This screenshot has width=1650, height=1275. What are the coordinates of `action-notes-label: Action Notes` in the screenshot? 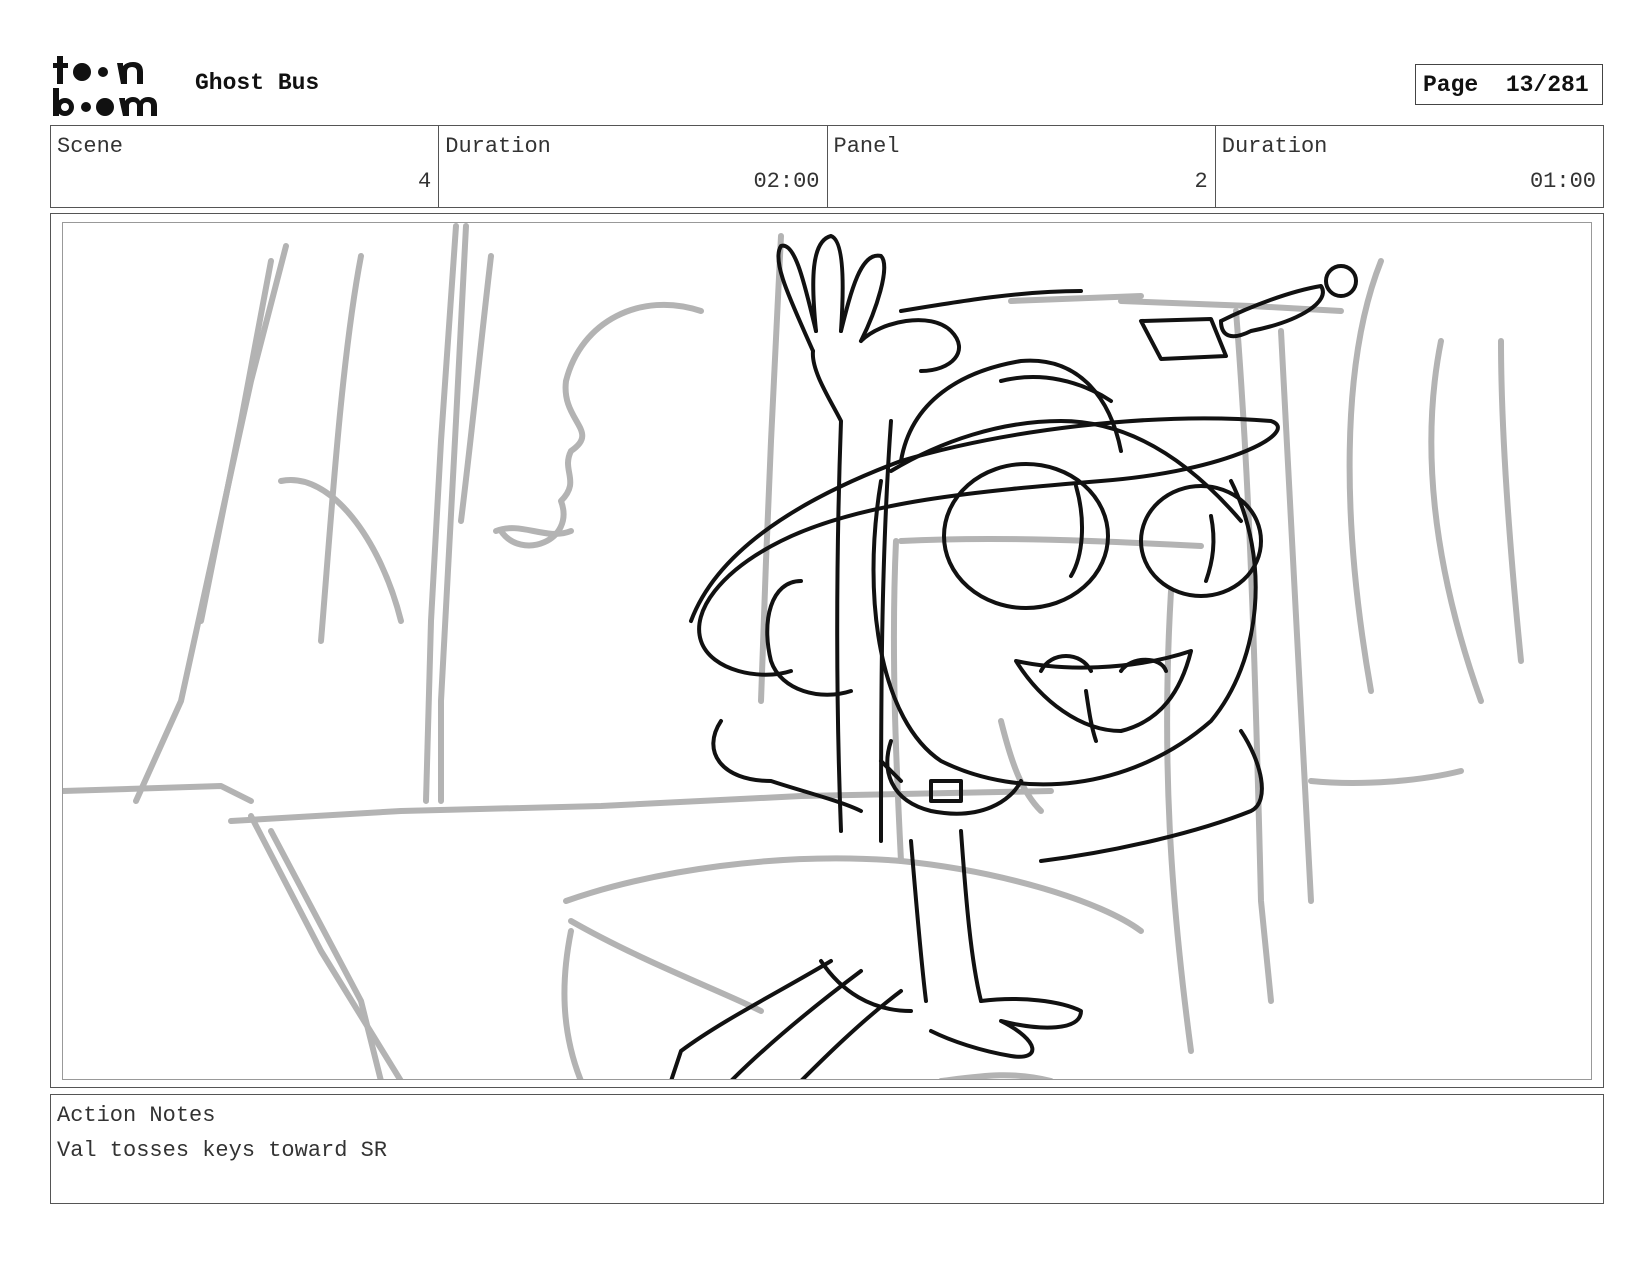 It's located at (136, 1115).